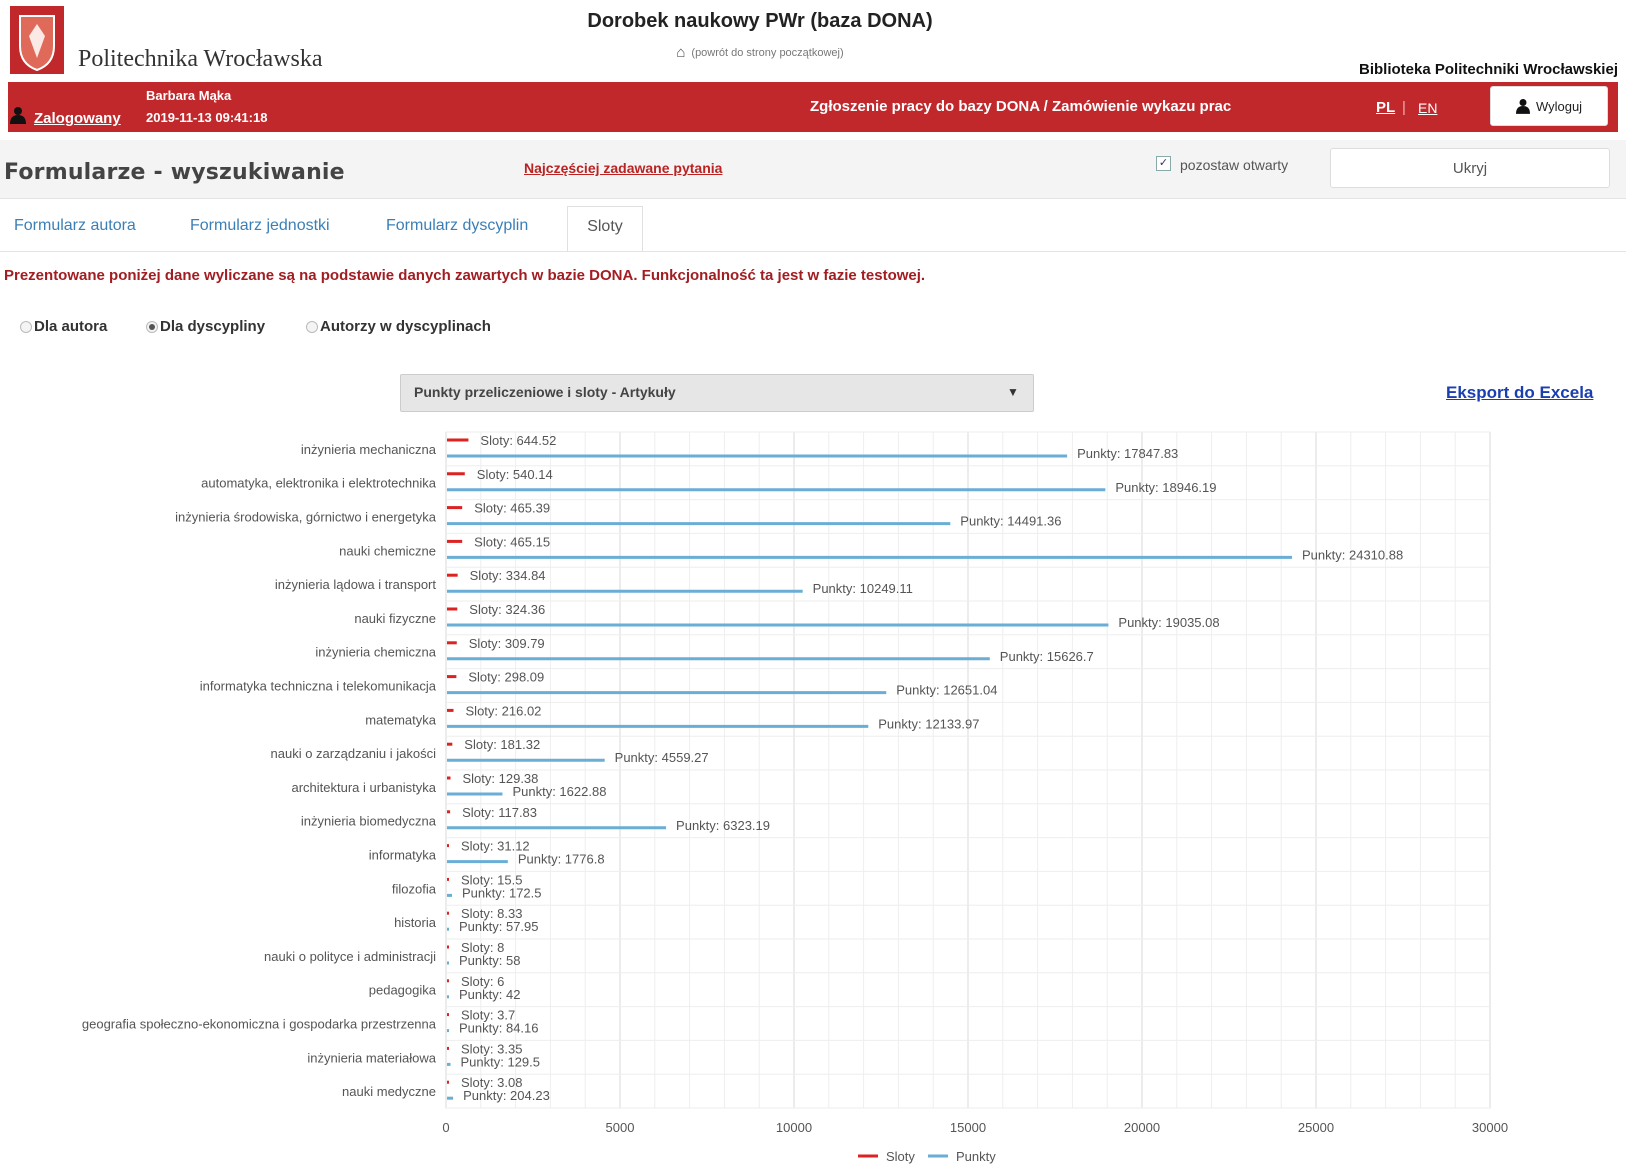 The width and height of the screenshot is (1626, 1165). Describe the element at coordinates (1488, 69) in the screenshot. I see `library-name: Biblioteka Politechniki Wrocławskiej` at that location.